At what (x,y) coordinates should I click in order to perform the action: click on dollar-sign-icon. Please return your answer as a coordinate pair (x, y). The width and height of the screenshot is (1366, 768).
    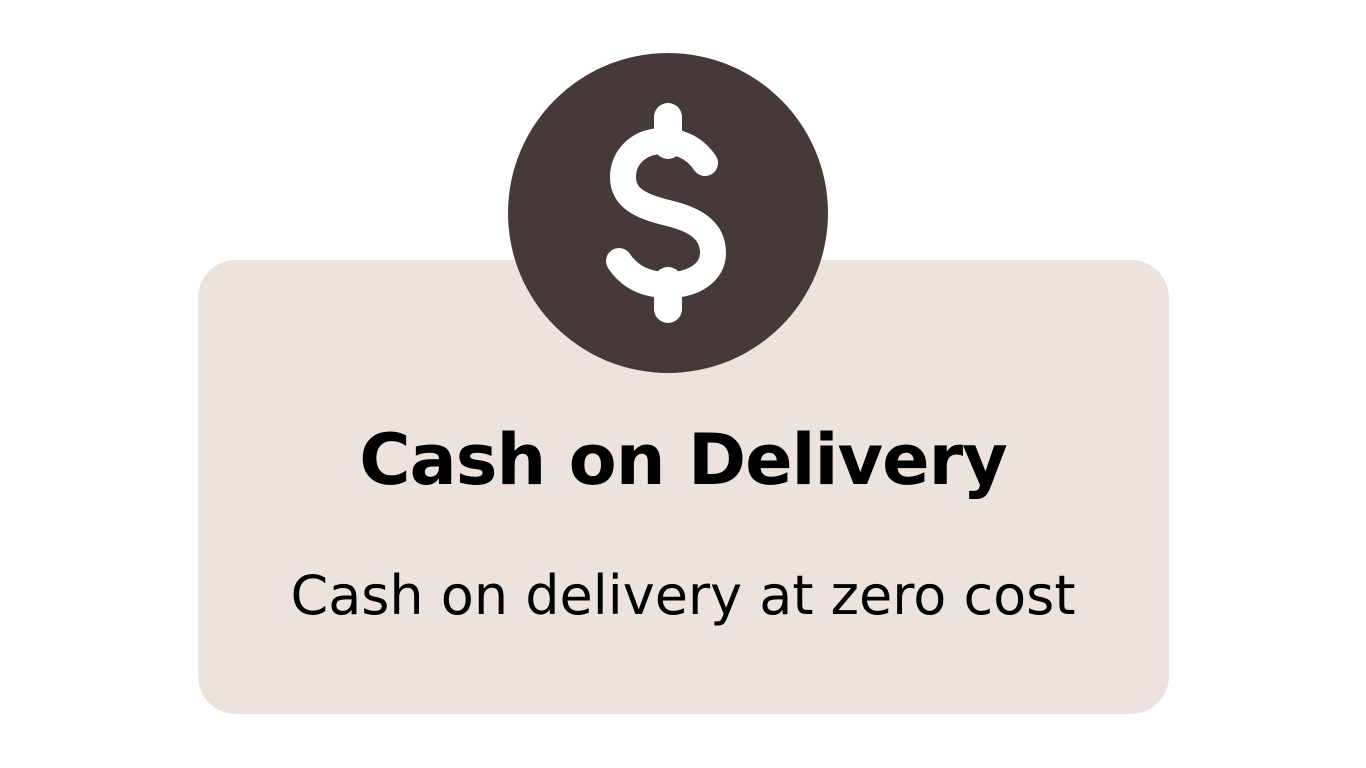
    Looking at the image, I should click on (668, 213).